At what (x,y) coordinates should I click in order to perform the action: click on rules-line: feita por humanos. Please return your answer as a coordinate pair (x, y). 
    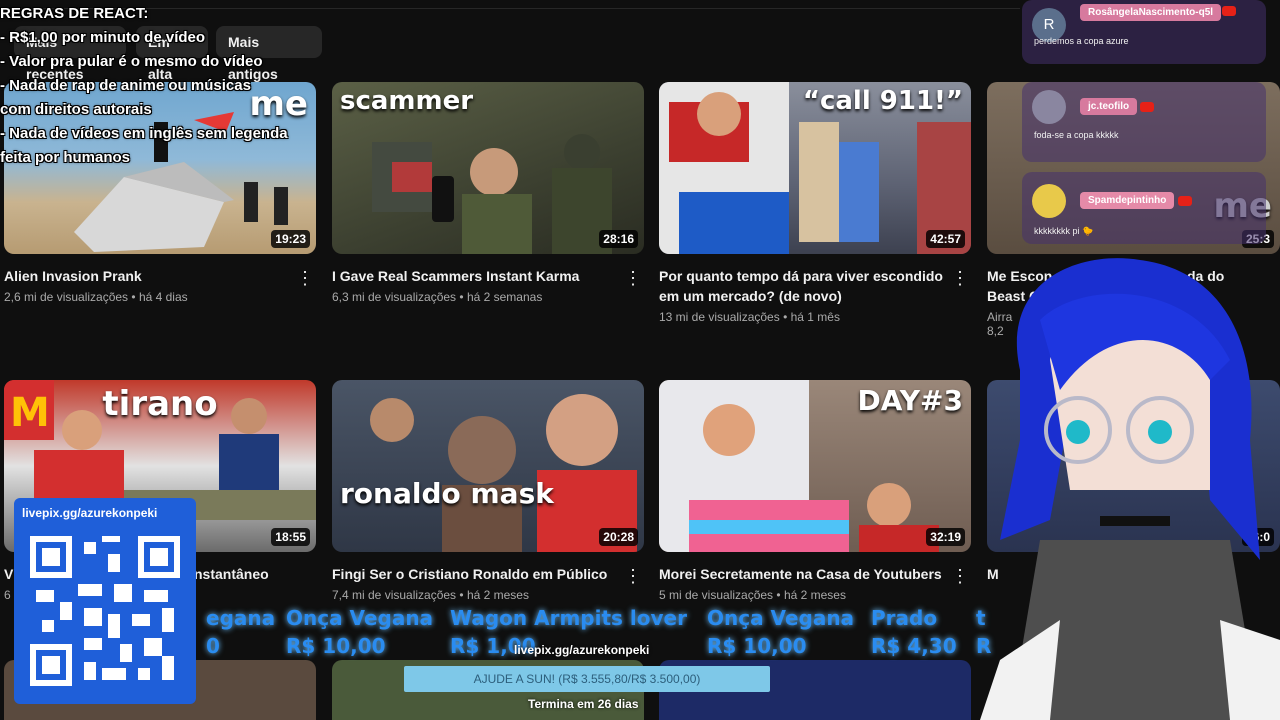
    Looking at the image, I should click on (65, 157).